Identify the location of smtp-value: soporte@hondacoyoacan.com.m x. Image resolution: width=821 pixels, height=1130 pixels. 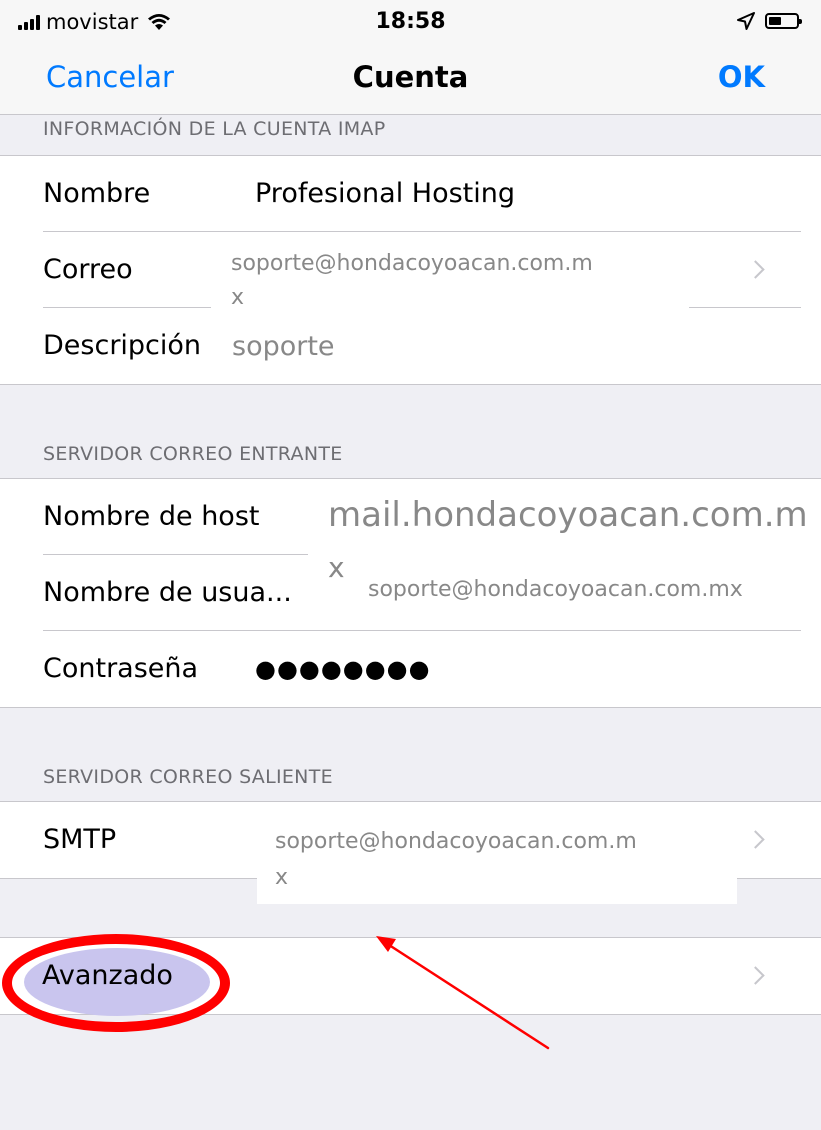
(497, 861).